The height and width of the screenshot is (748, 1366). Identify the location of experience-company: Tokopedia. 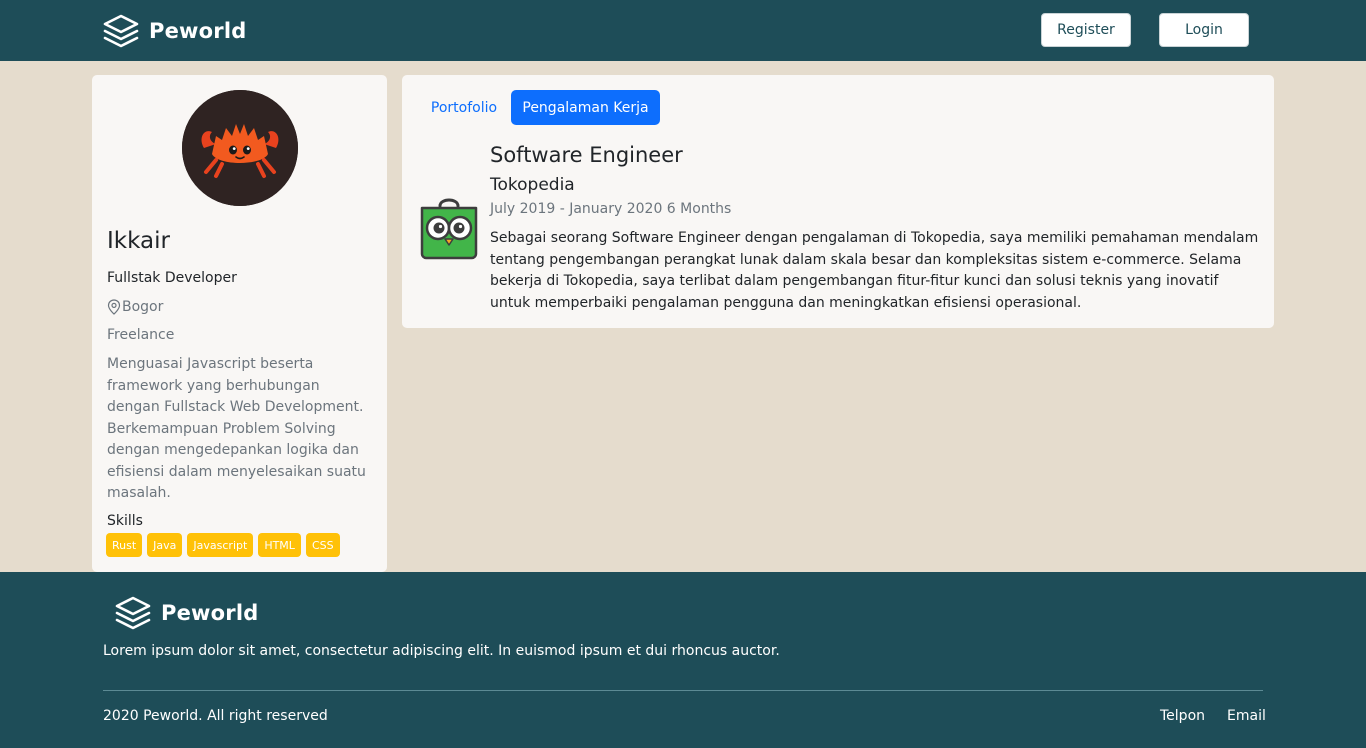
(532, 185).